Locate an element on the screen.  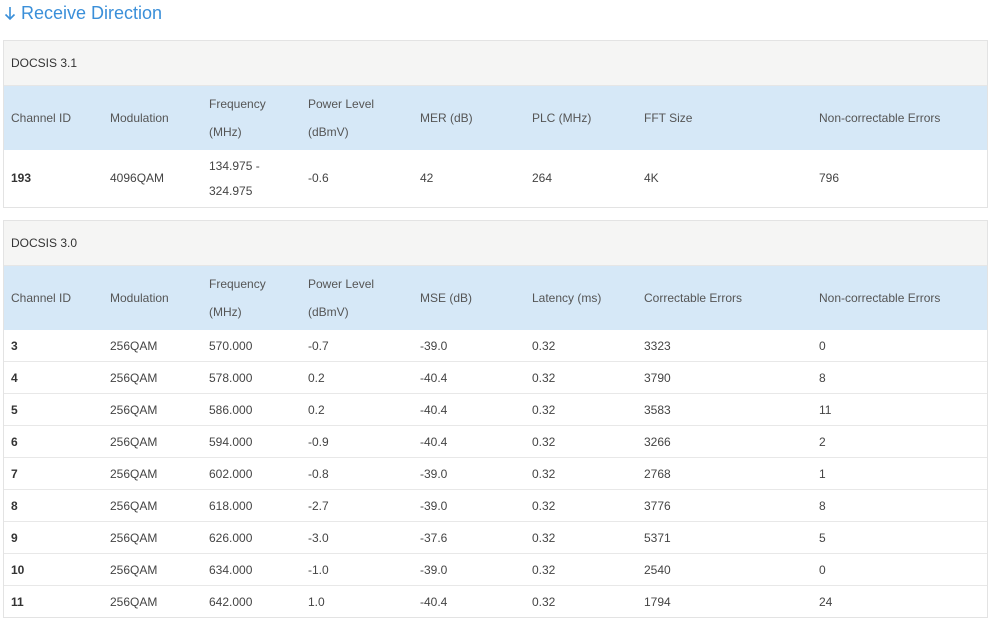
table-row: 5 256QAM 586.000 0.2 -40.4 0.32 3583 11 is located at coordinates (495, 409).